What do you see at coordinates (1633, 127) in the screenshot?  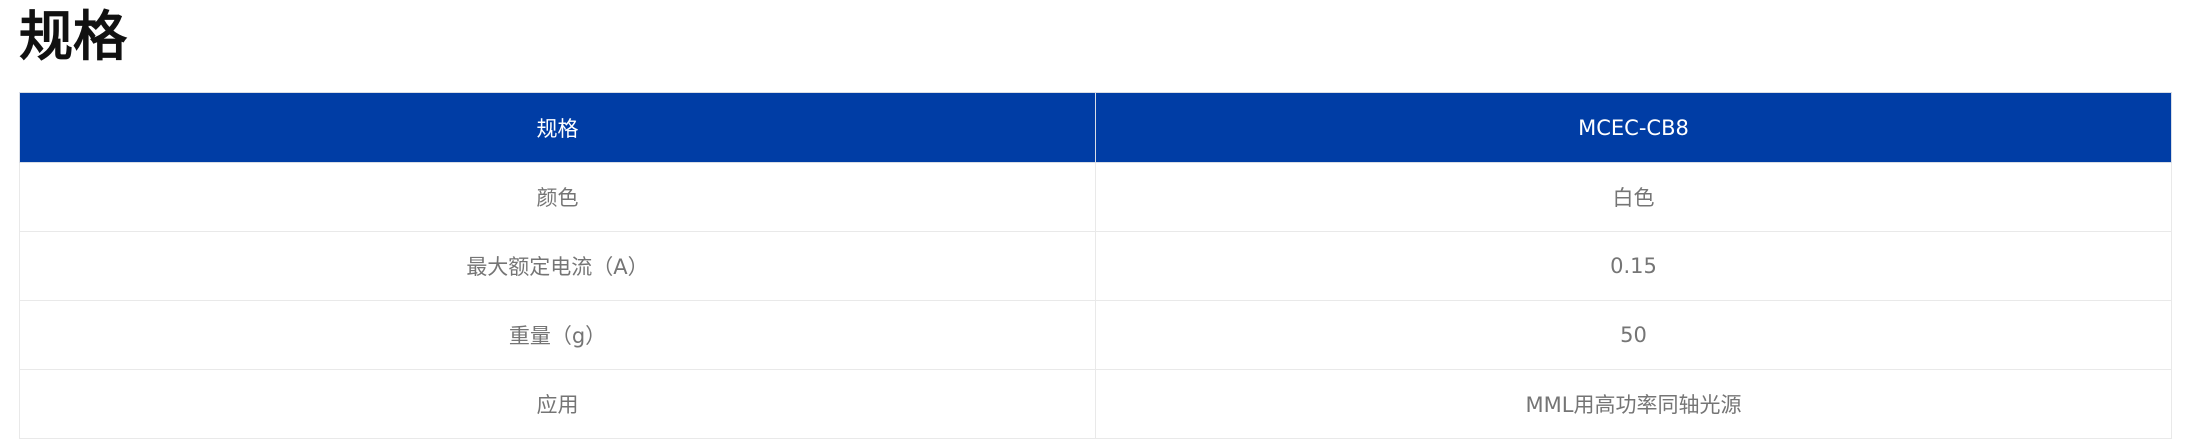 I see `header-model: MCEC-CB8` at bounding box center [1633, 127].